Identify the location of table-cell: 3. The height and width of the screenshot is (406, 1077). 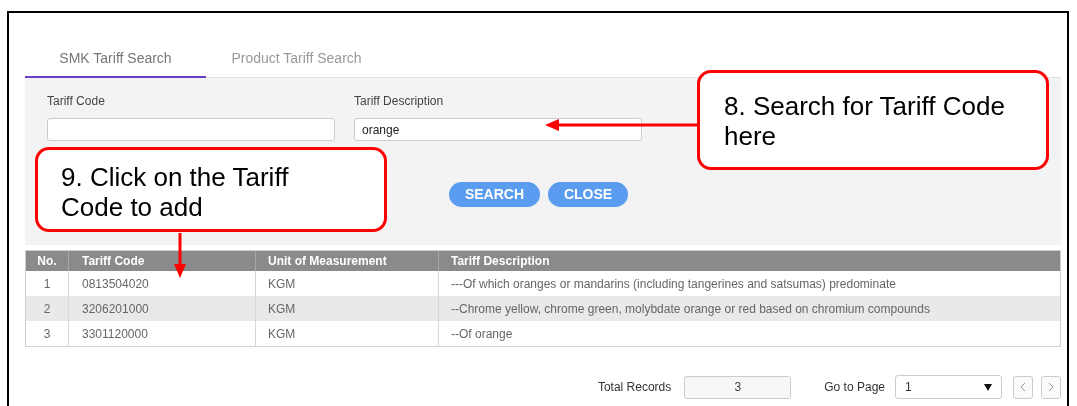
(47, 333).